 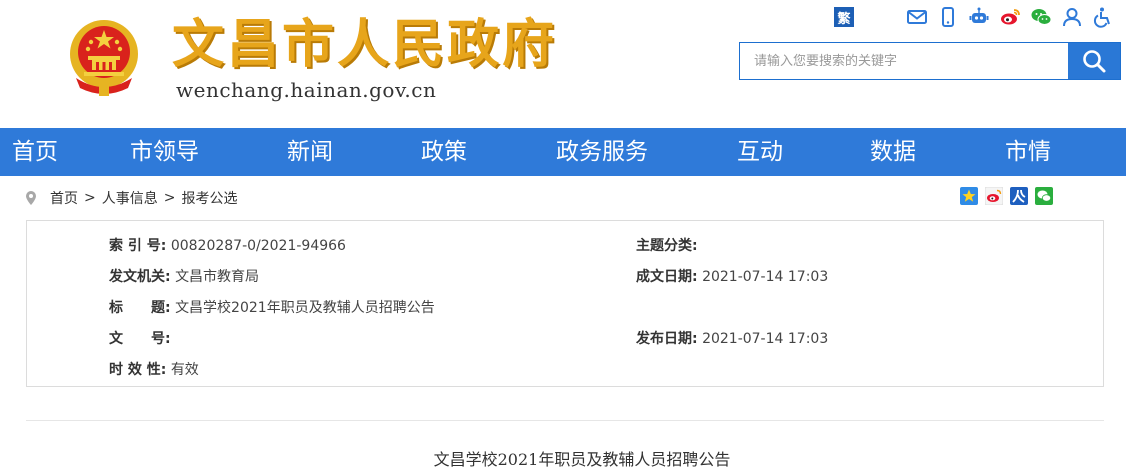 What do you see at coordinates (444, 152) in the screenshot?
I see `nav-item-policy: 政策` at bounding box center [444, 152].